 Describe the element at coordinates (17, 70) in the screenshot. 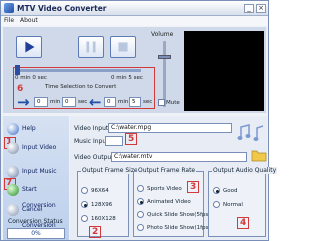

I see `seek-slider-handle` at that location.